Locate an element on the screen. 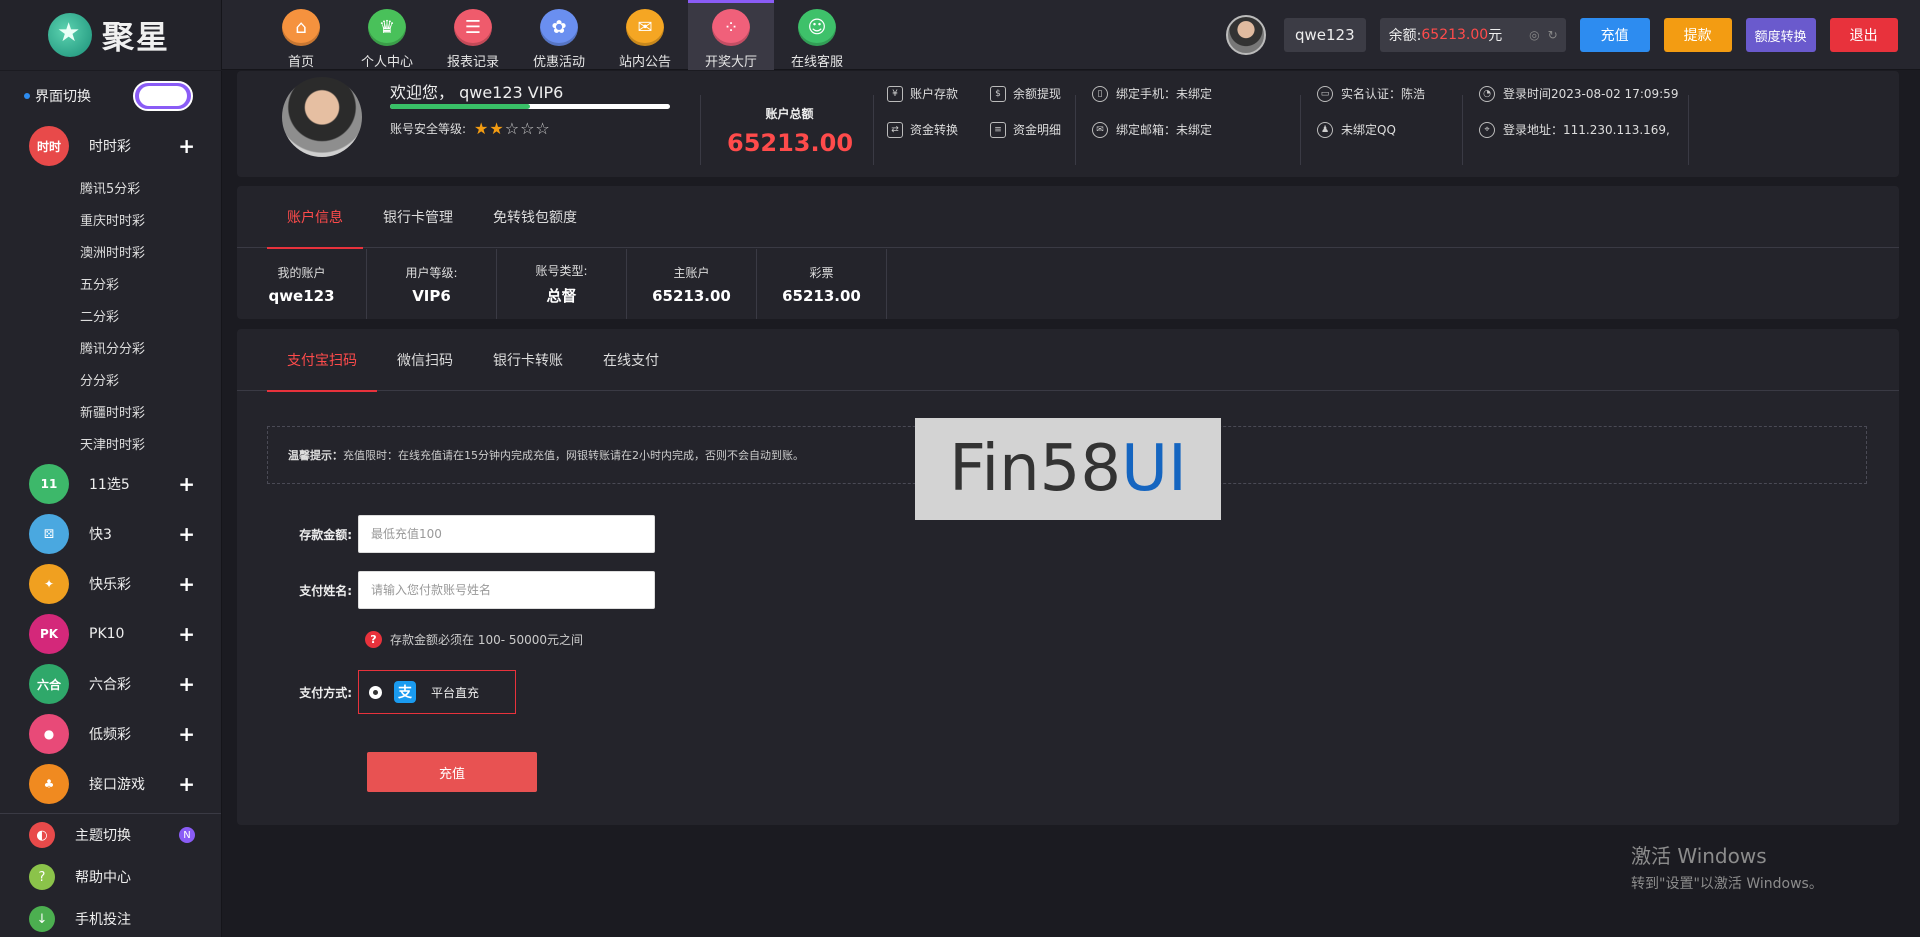  sidebar-item-lottery: 二分彩 is located at coordinates (110, 315).